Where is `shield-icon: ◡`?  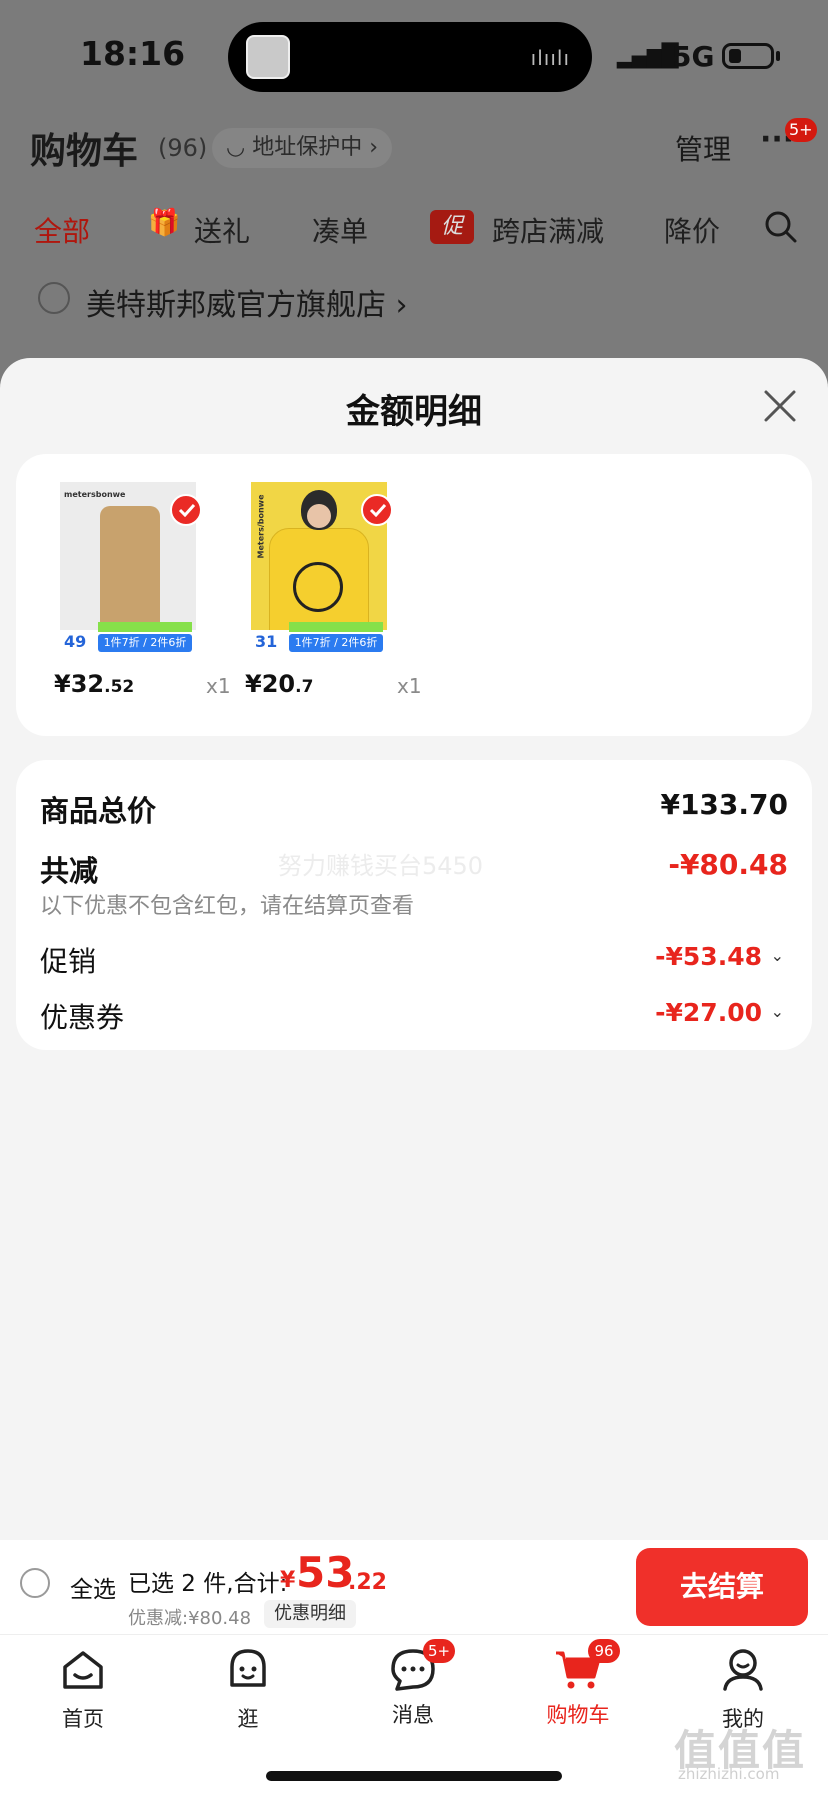 shield-icon: ◡ is located at coordinates (239, 147).